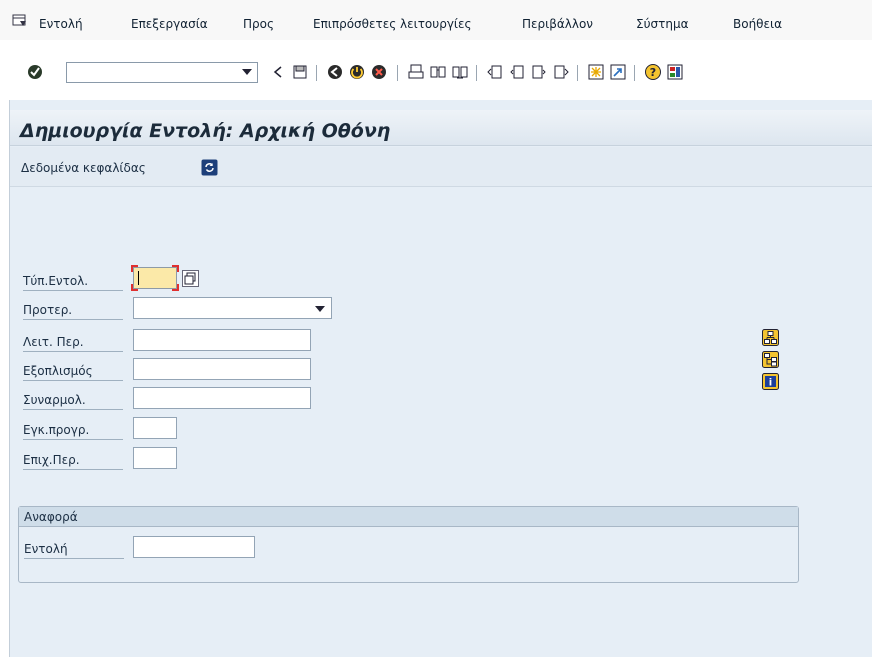 Image resolution: width=872 pixels, height=657 pixels. What do you see at coordinates (278, 72) in the screenshot?
I see `back-arrow-icon` at bounding box center [278, 72].